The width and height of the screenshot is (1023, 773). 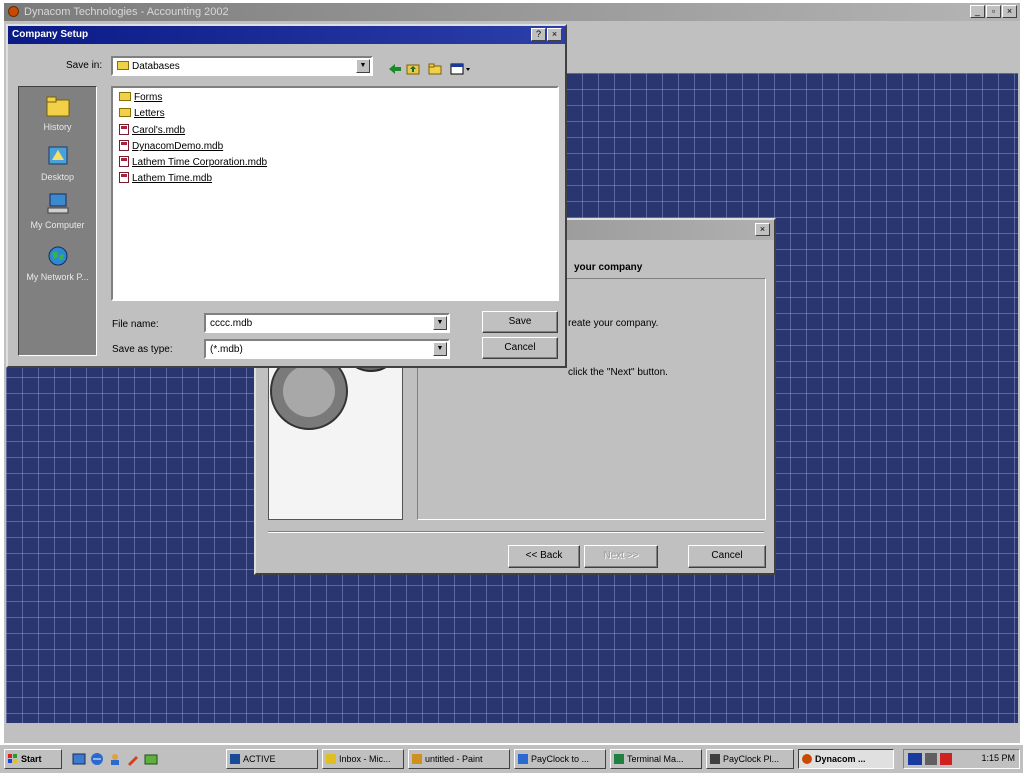 I want to click on new-folder-icon, so click(x=435, y=69).